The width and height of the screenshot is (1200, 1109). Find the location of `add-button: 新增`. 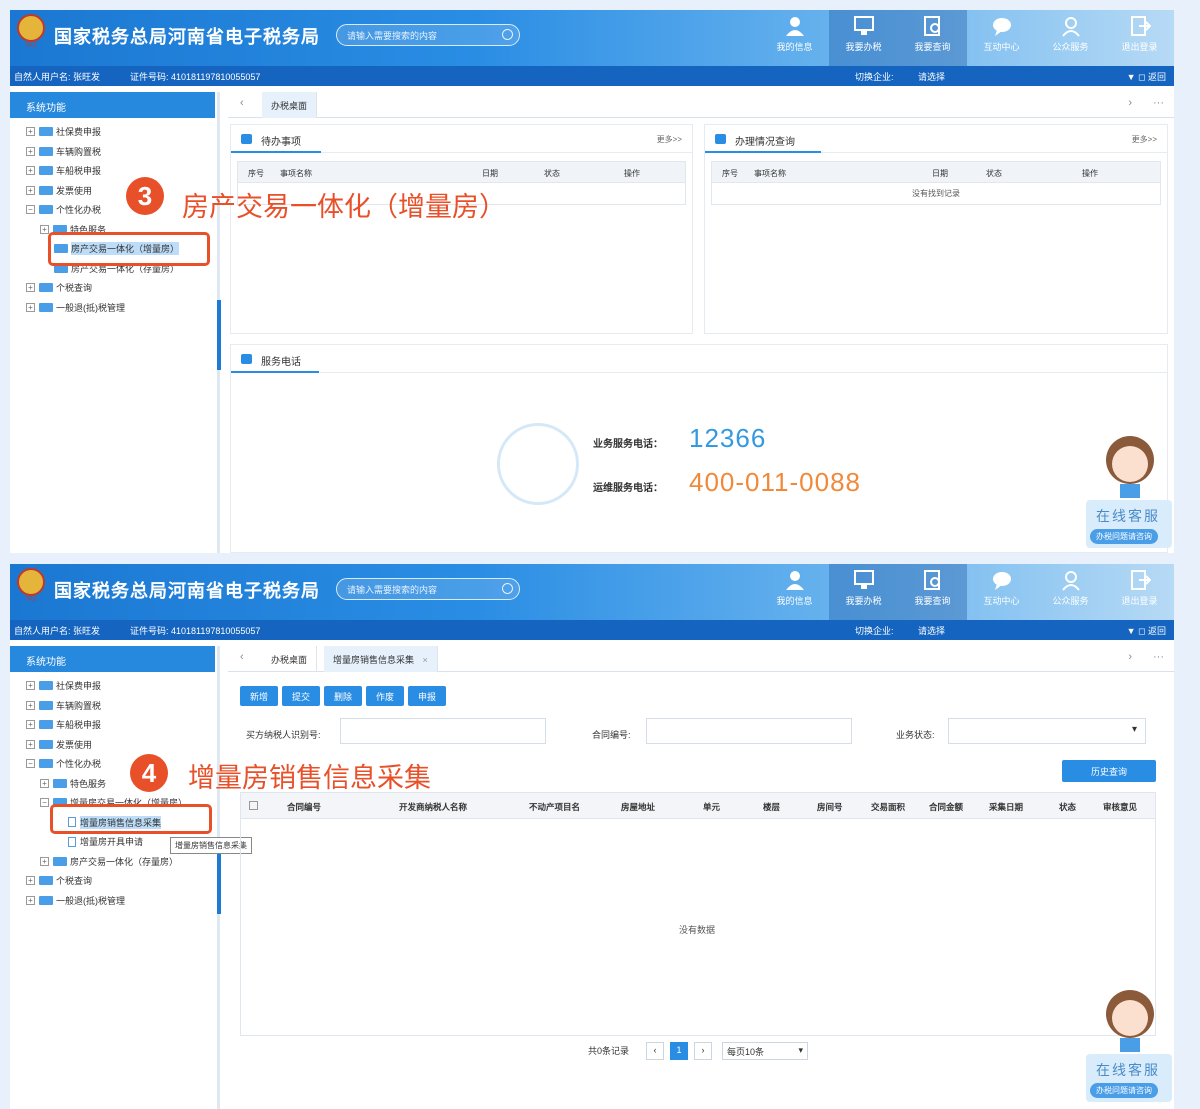

add-button: 新增 is located at coordinates (259, 696).